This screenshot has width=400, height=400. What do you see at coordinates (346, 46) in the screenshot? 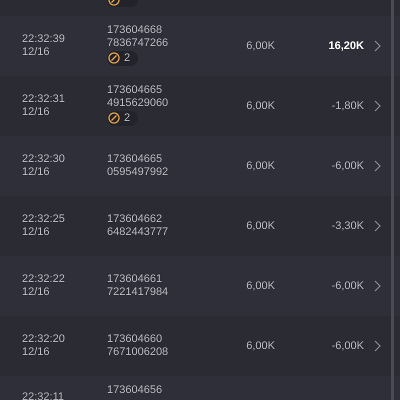
I see `result-text: 16,20K` at bounding box center [346, 46].